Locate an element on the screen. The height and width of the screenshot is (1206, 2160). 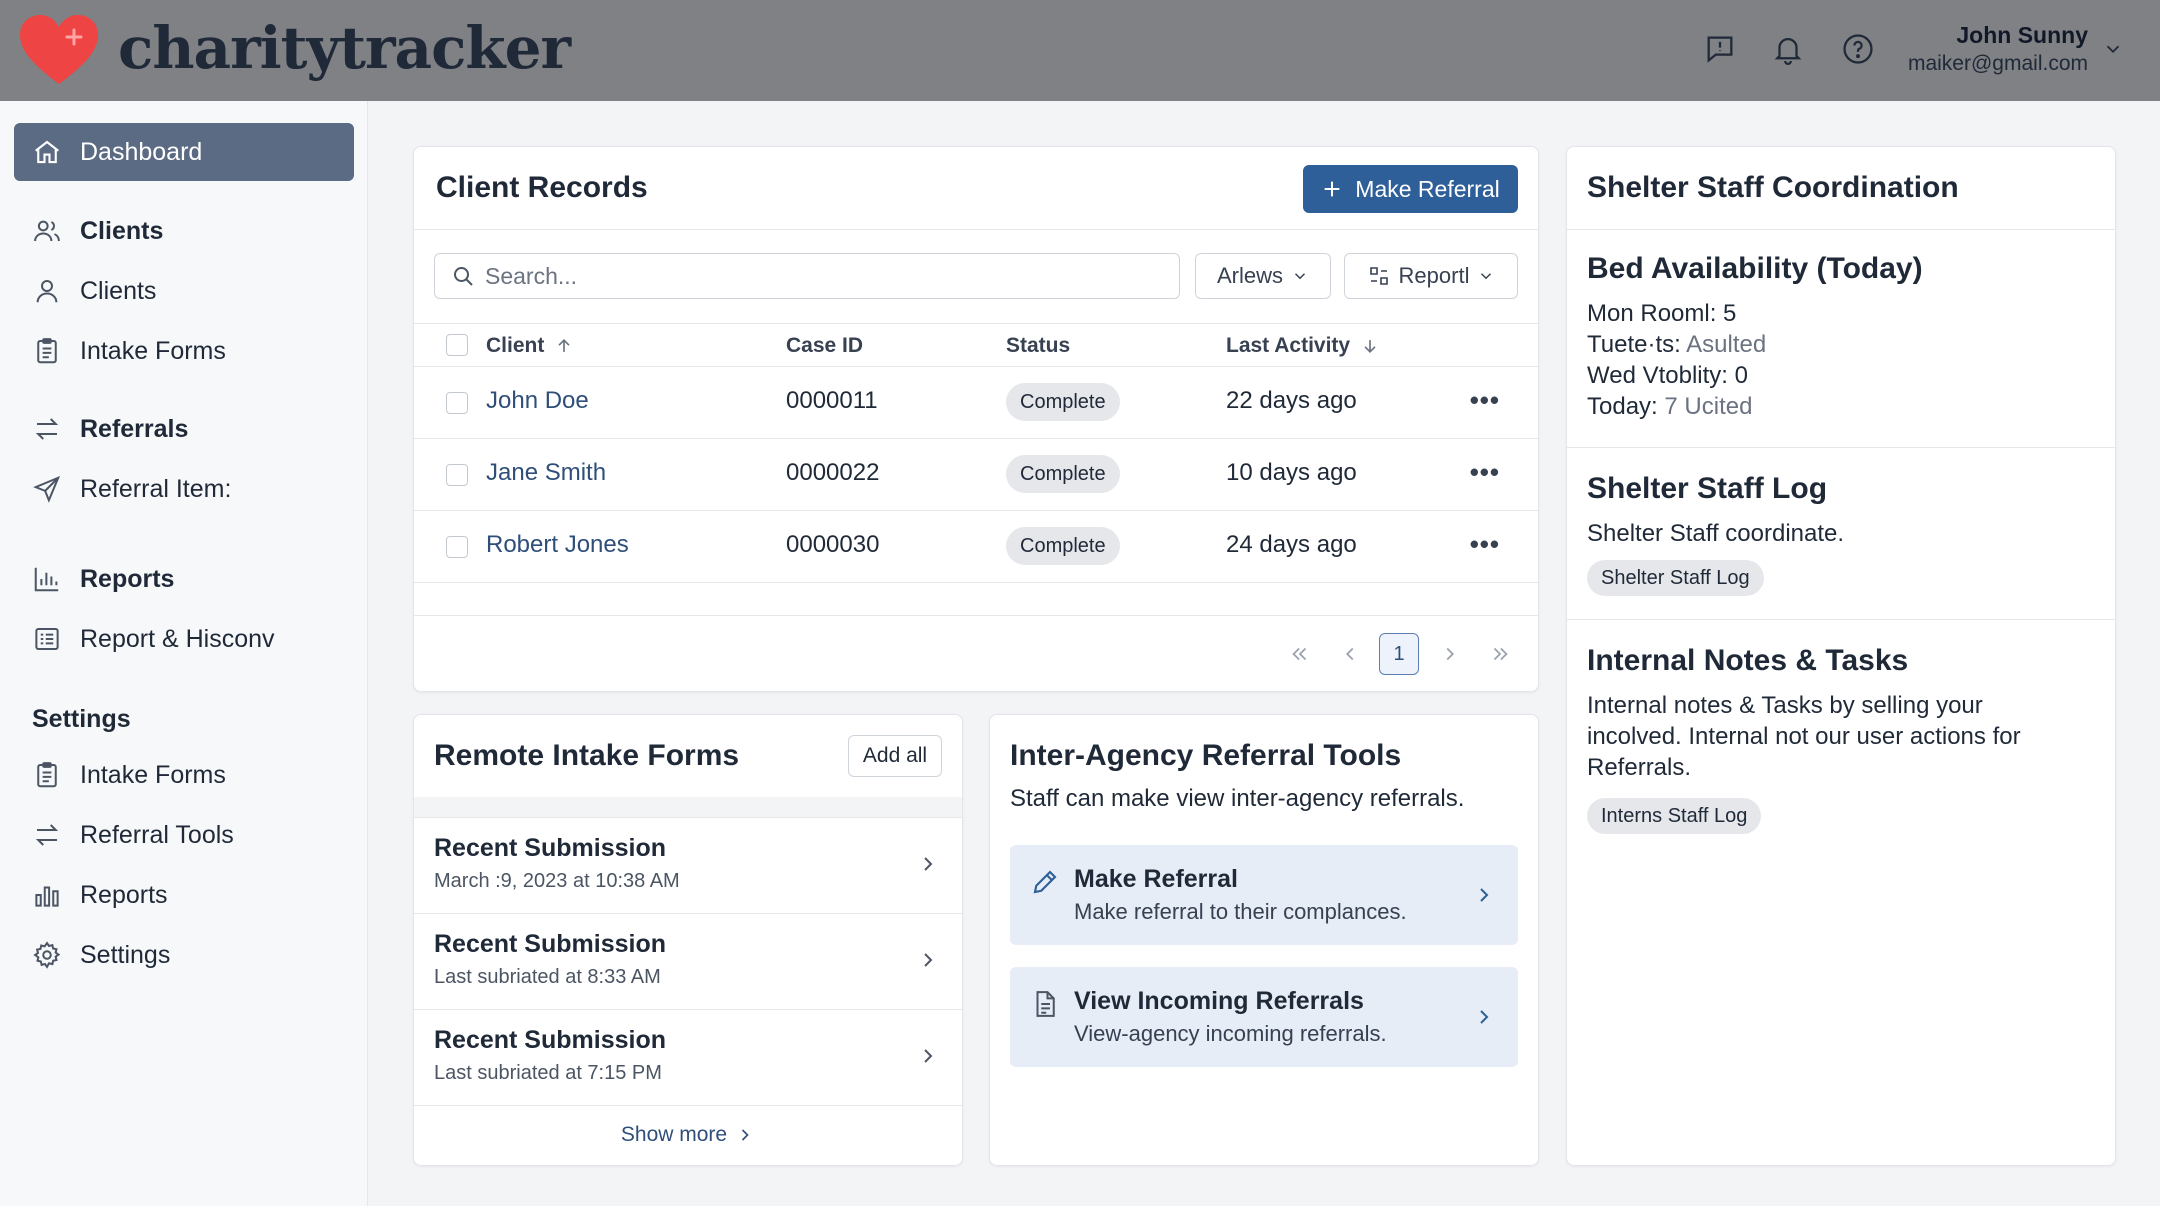
show-more-link: Show more is located at coordinates (688, 1135).